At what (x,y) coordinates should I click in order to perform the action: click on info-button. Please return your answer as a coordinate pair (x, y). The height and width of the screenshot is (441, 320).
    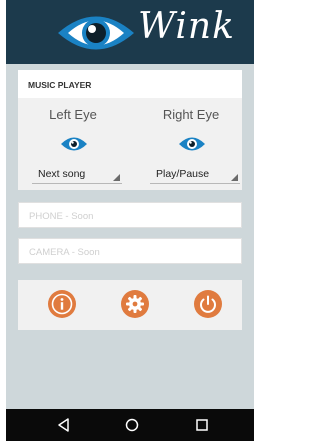
    Looking at the image, I should click on (62, 304).